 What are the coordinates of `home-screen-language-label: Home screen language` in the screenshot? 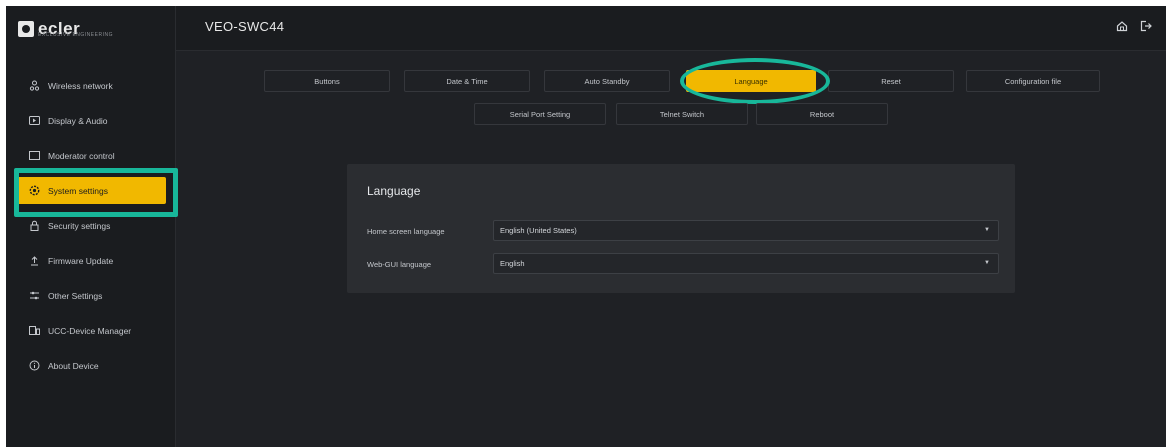 It's located at (406, 231).